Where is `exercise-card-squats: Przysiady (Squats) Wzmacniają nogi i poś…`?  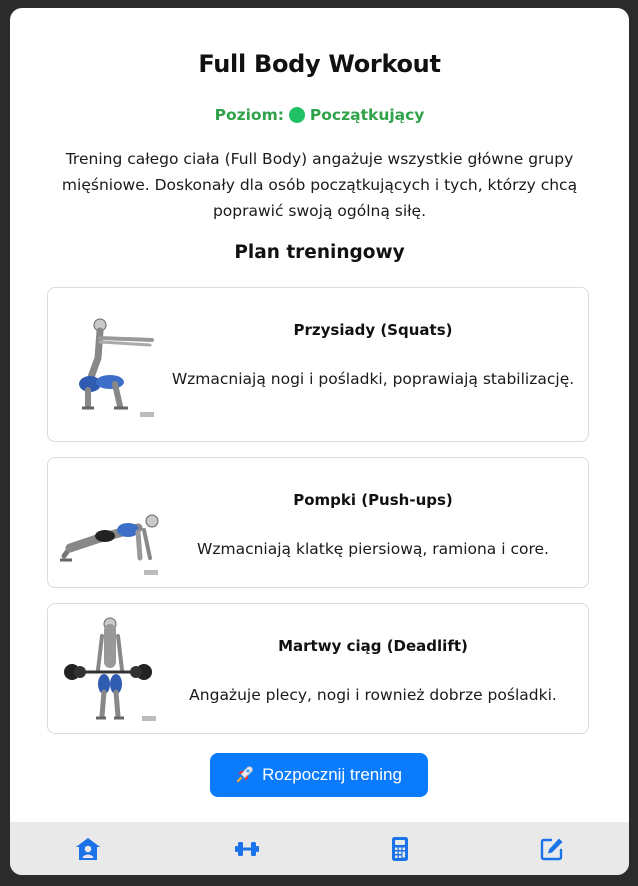 exercise-card-squats: Przysiady (Squats) Wzmacniają nogi i poś… is located at coordinates (318, 364).